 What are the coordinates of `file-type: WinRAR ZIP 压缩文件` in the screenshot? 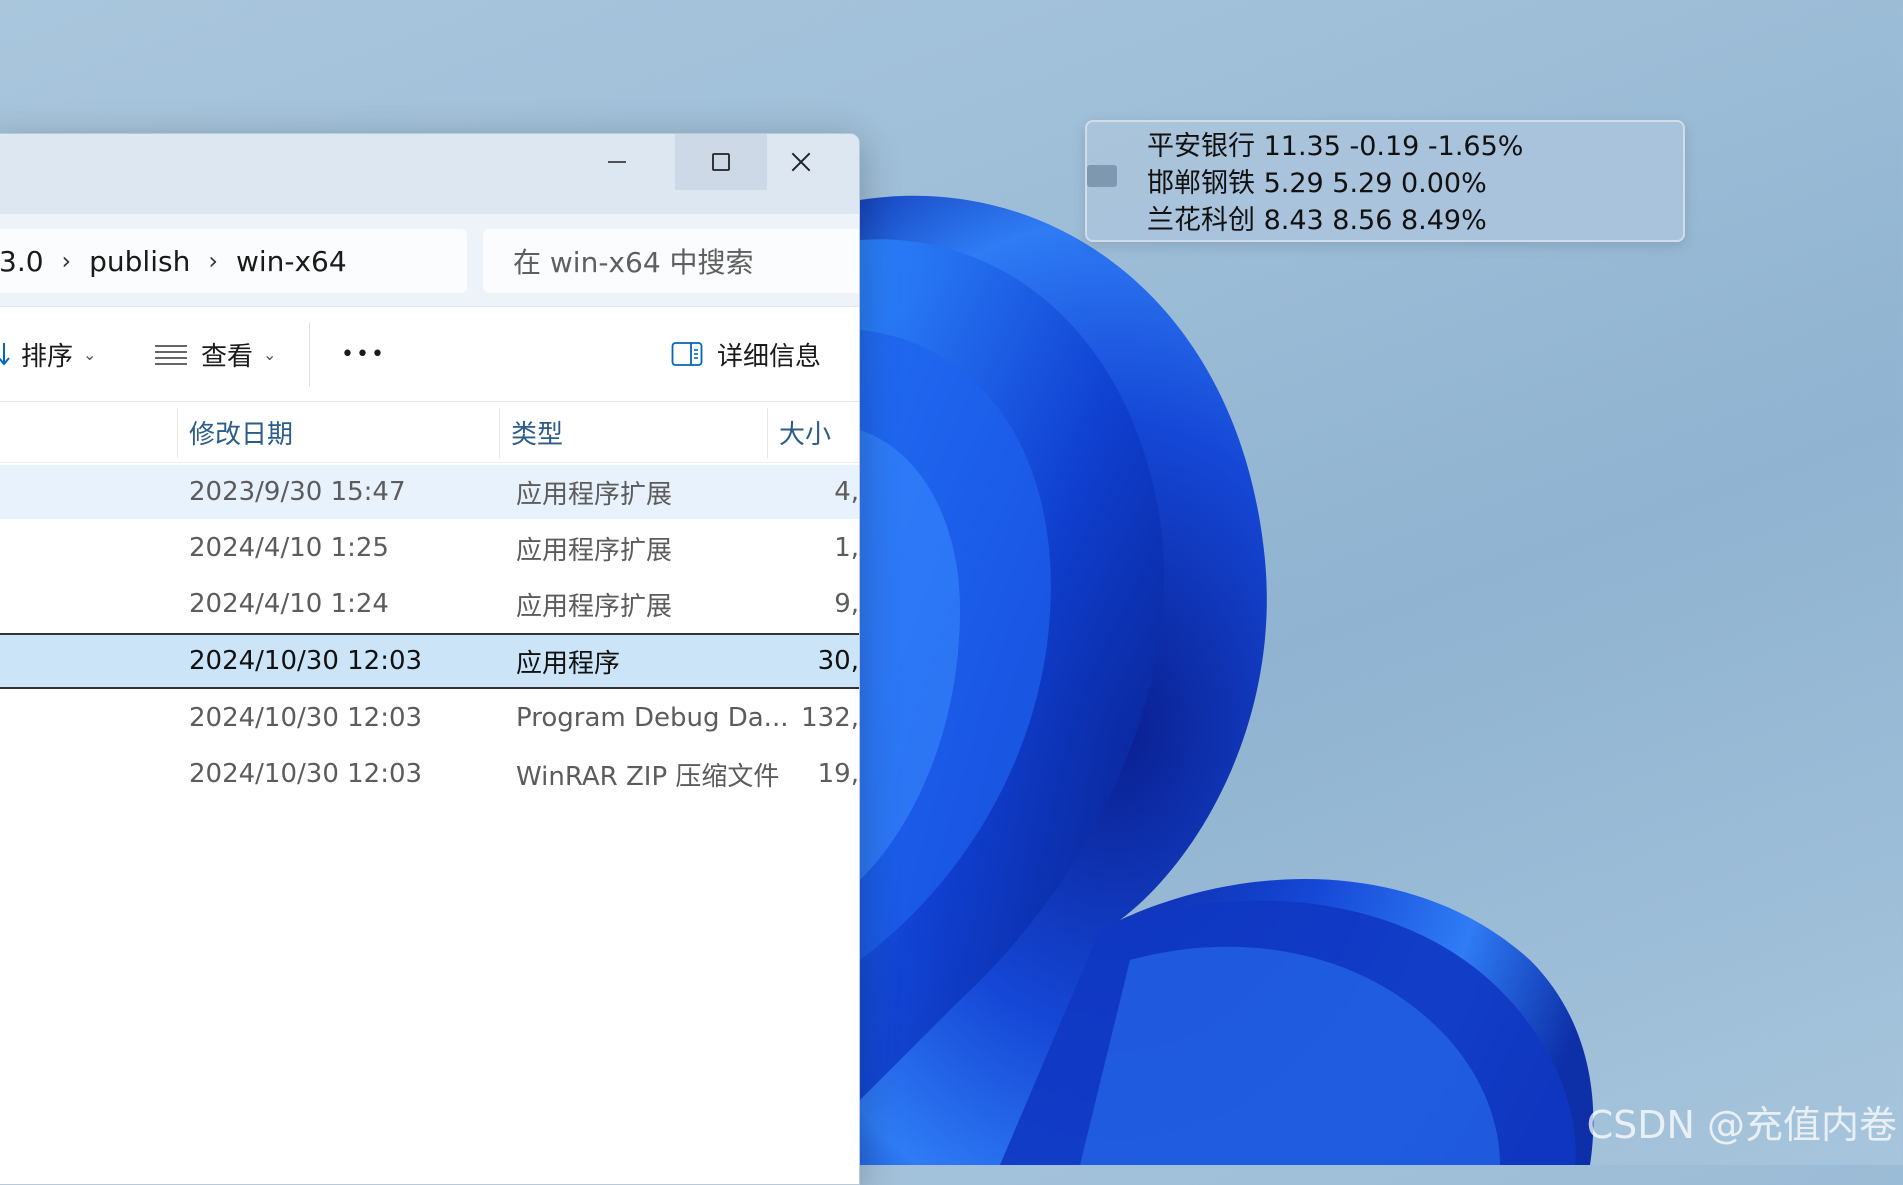 It's located at (648, 776).